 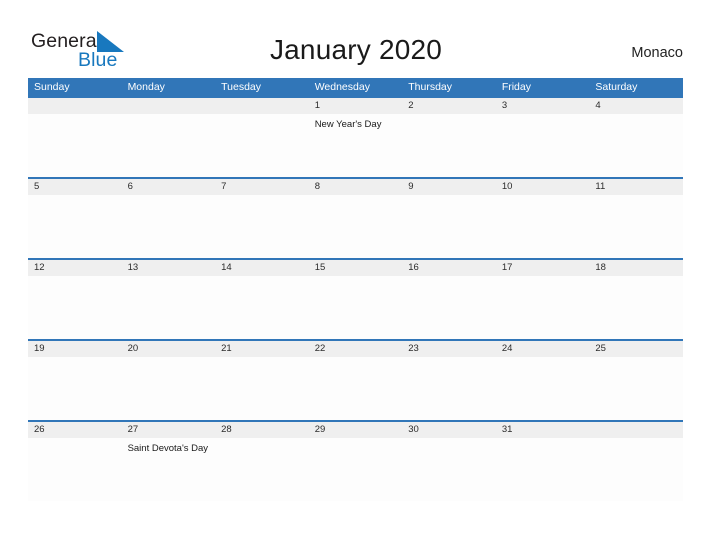 What do you see at coordinates (320, 348) in the screenshot?
I see `day-number: 22` at bounding box center [320, 348].